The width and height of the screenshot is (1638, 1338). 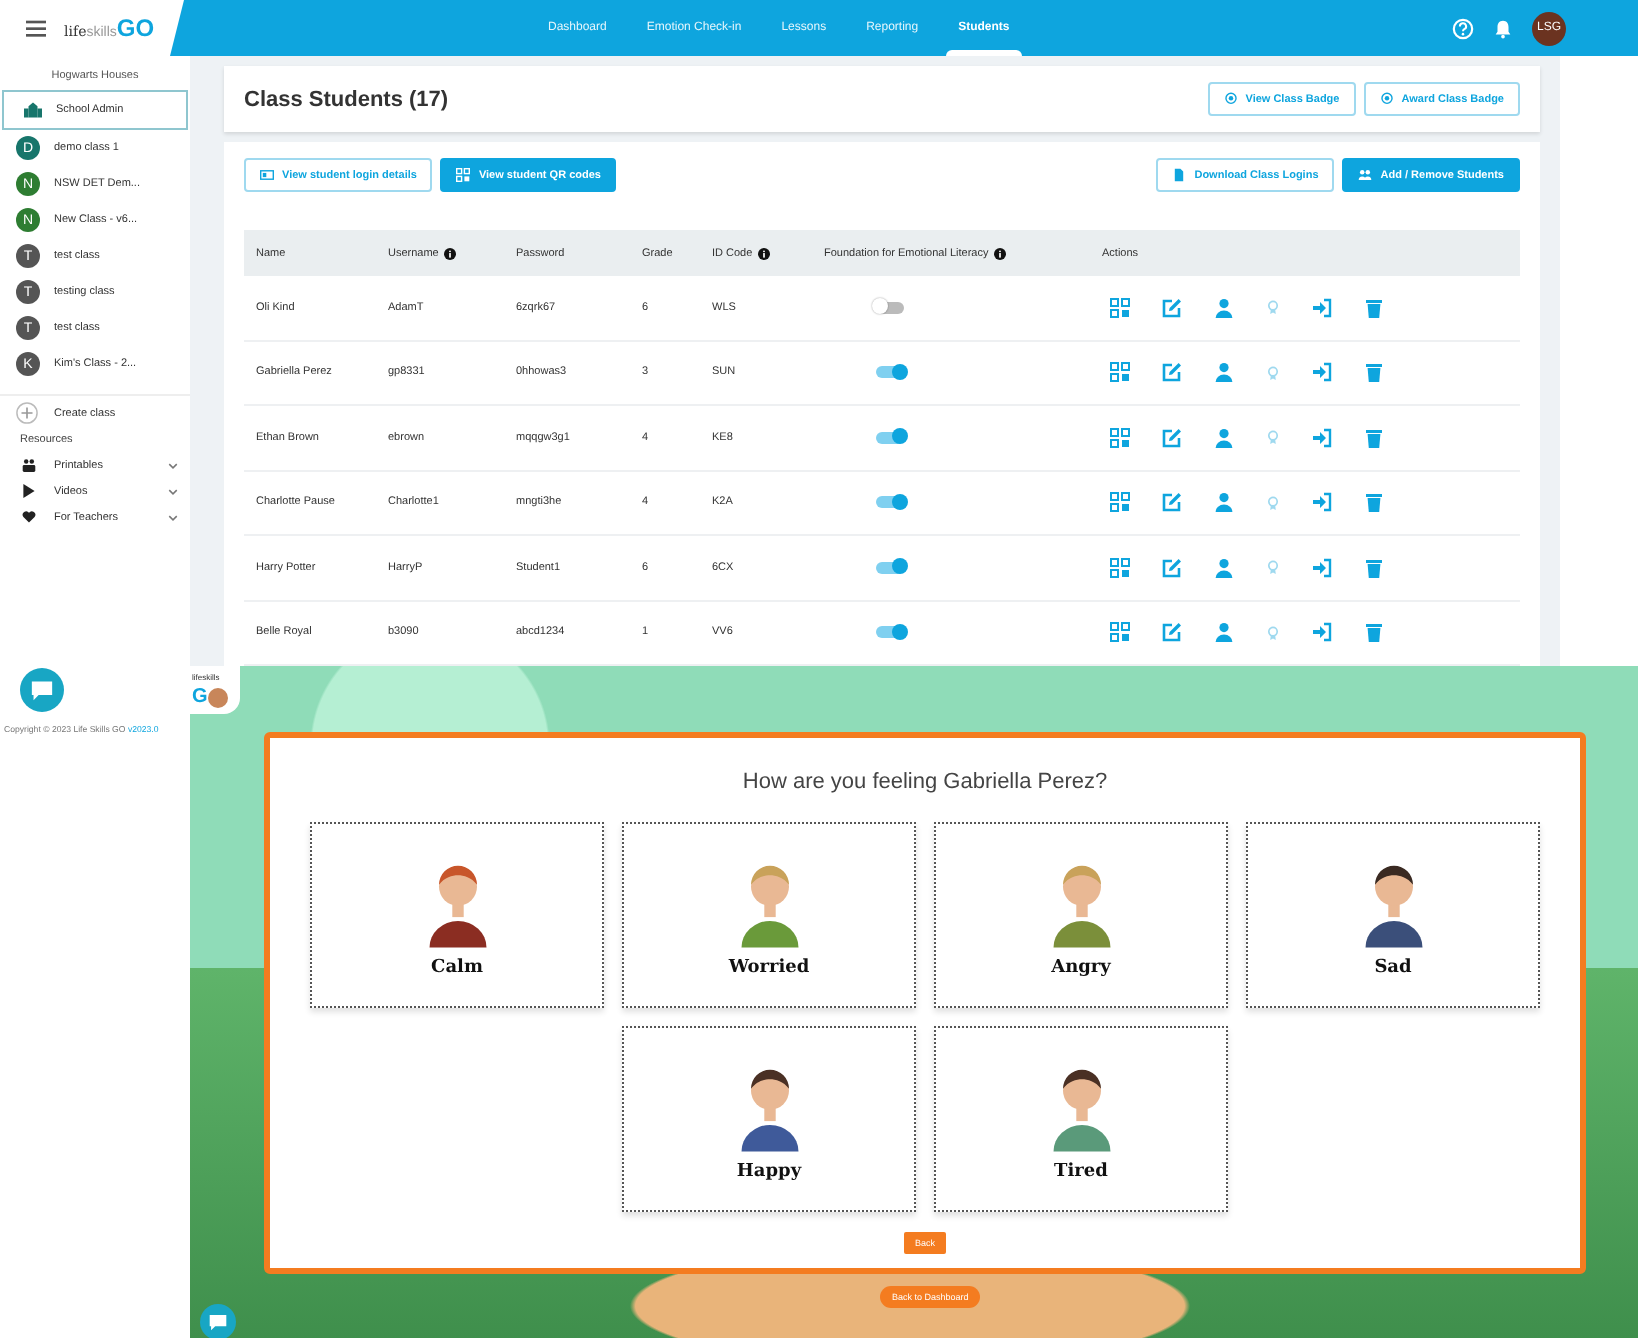 What do you see at coordinates (346, 99) in the screenshot?
I see `page-title: Class Students (17)` at bounding box center [346, 99].